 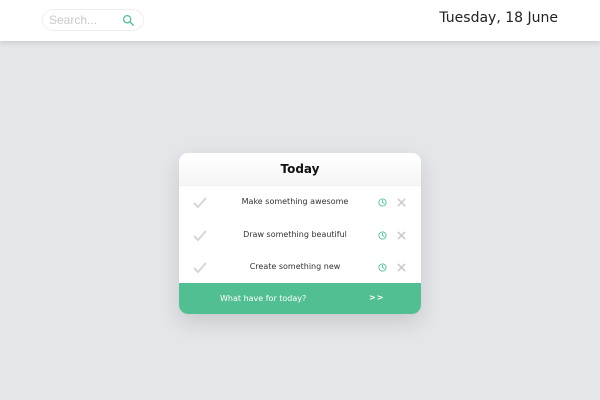 I want to click on task-label: Create something new, so click(x=295, y=266).